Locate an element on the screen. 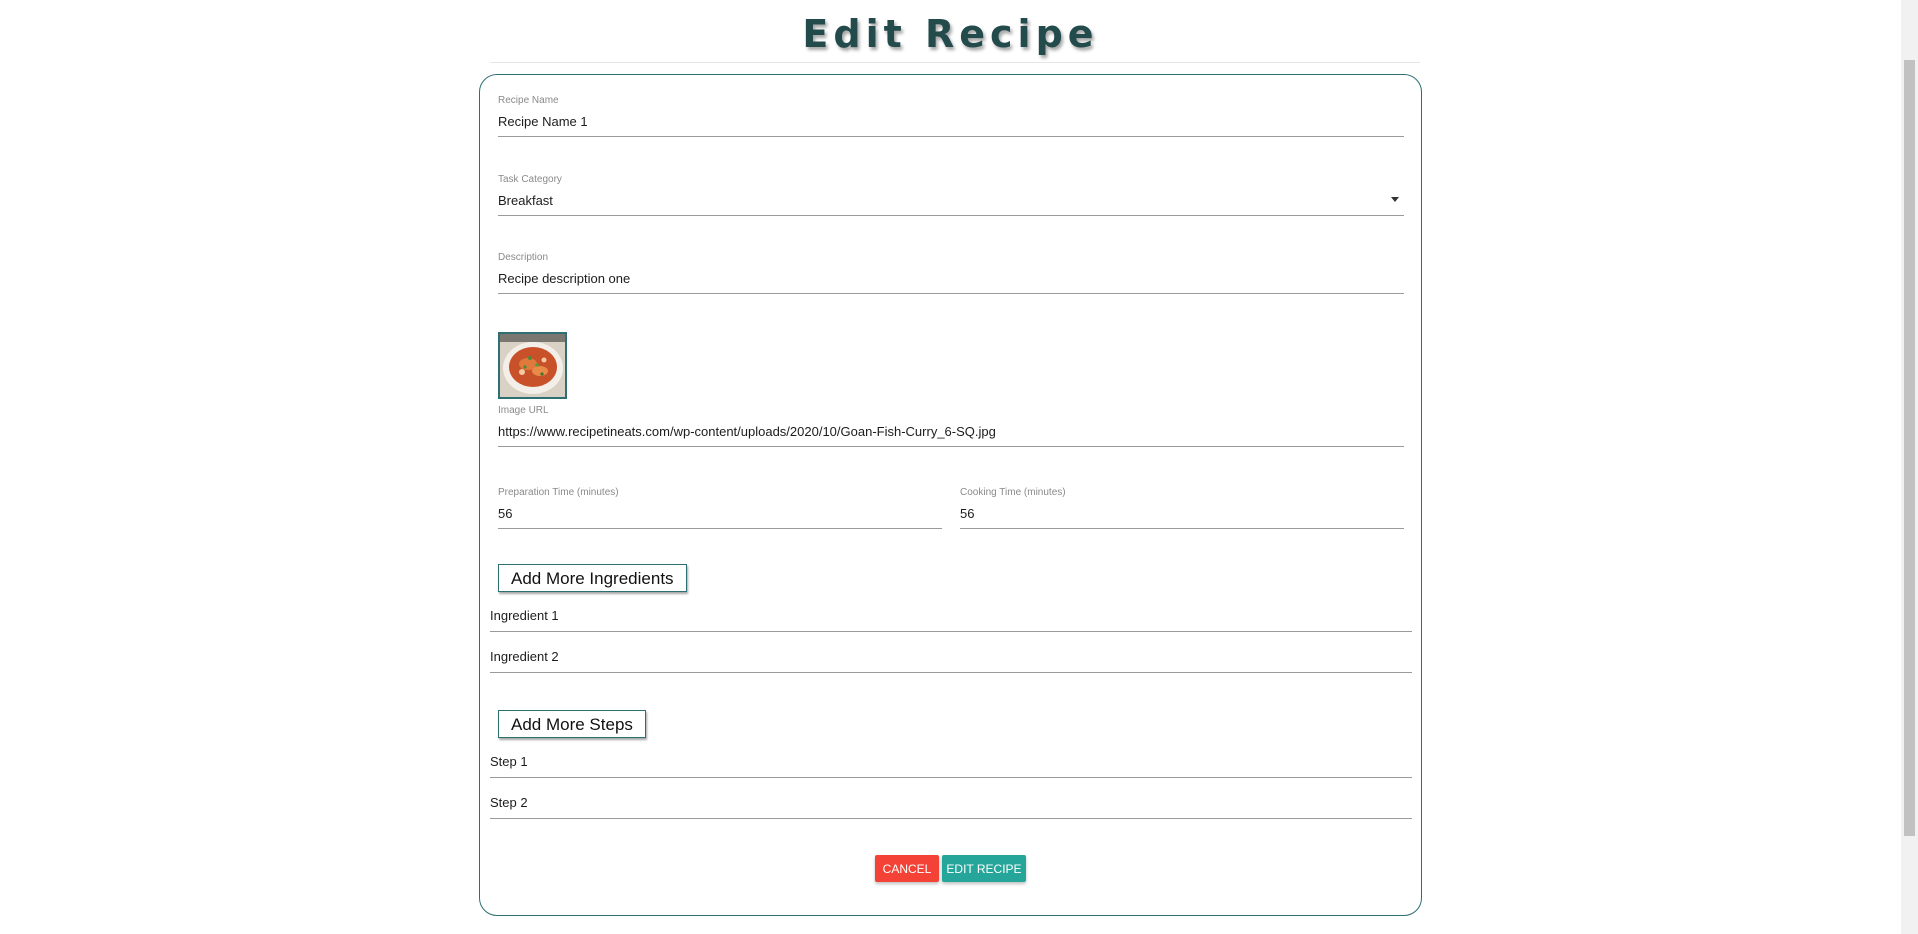 The height and width of the screenshot is (934, 1918). scrollbar is located at coordinates (1909, 467).